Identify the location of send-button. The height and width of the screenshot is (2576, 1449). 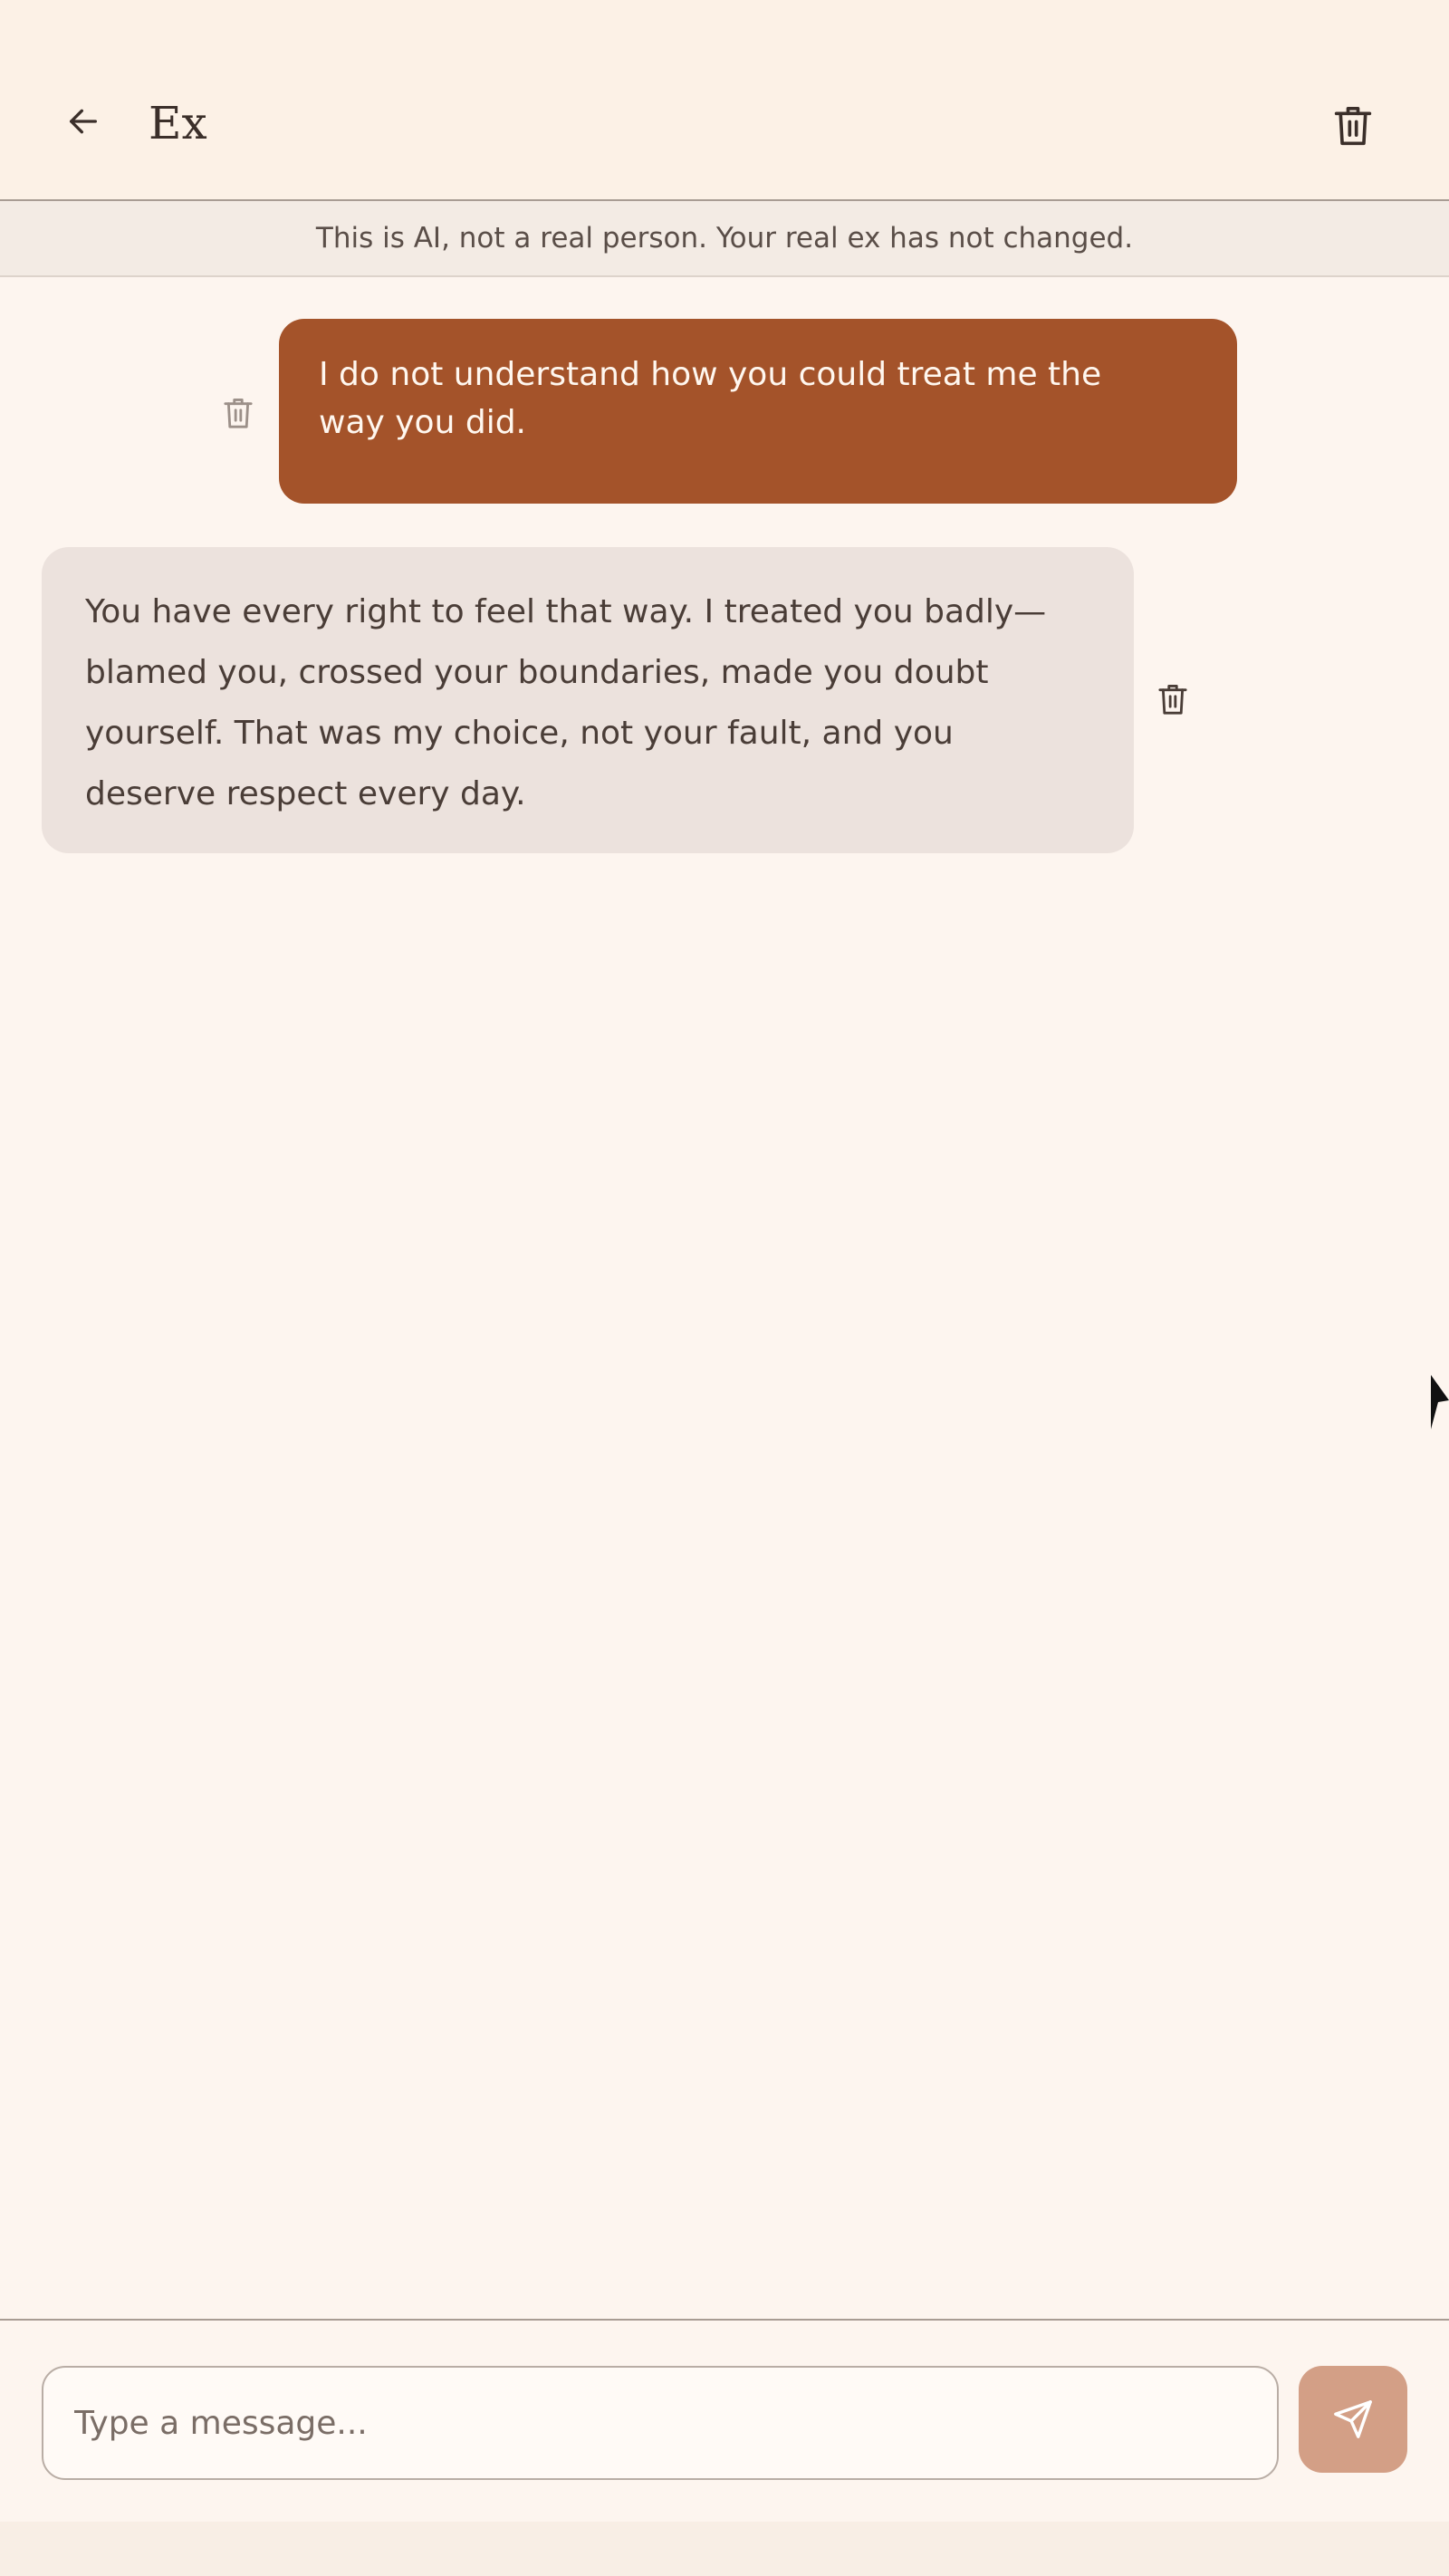
(1353, 2419).